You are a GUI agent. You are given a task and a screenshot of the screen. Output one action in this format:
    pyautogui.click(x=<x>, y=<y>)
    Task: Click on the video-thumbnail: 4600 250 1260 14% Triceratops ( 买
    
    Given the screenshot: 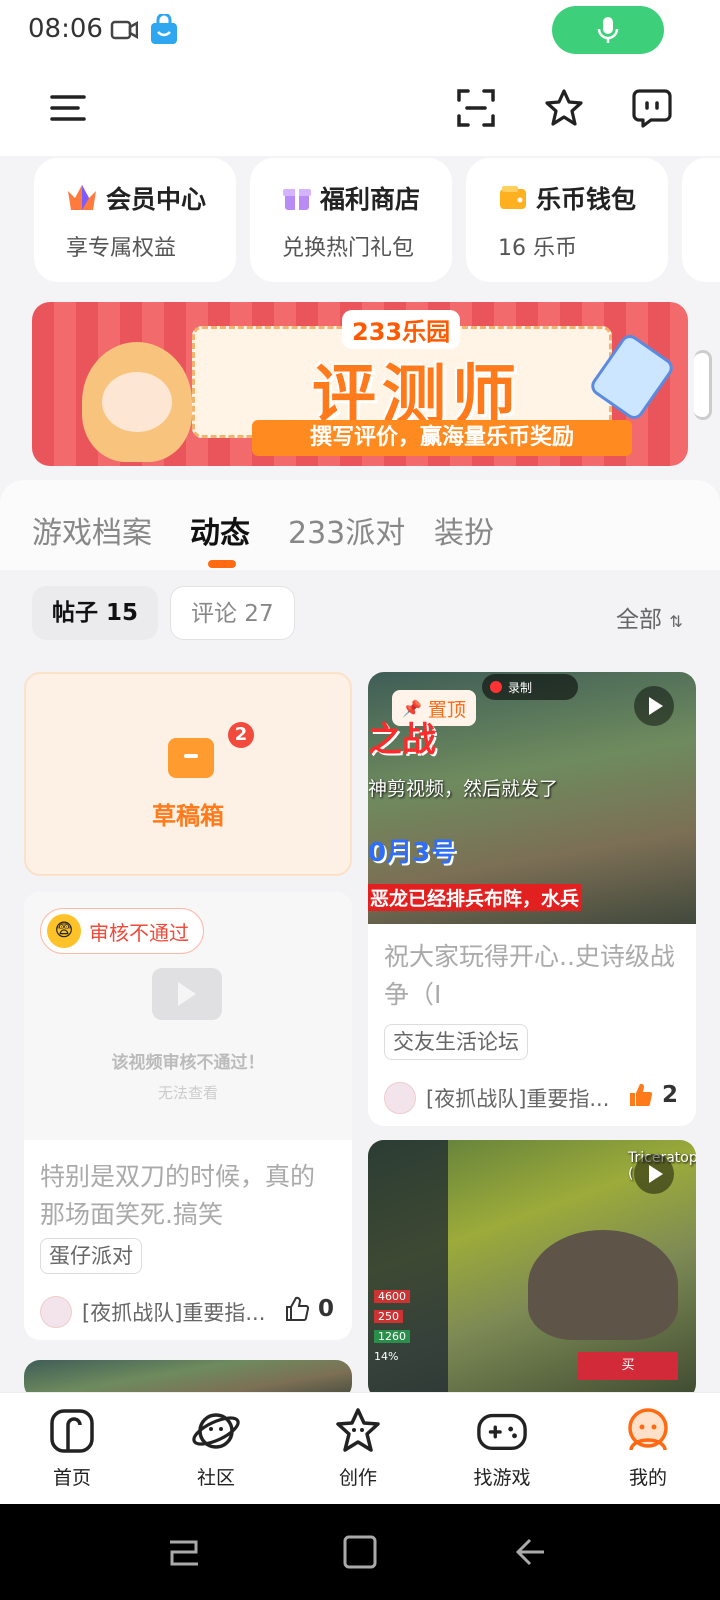 What is the action you would take?
    pyautogui.click(x=532, y=1270)
    